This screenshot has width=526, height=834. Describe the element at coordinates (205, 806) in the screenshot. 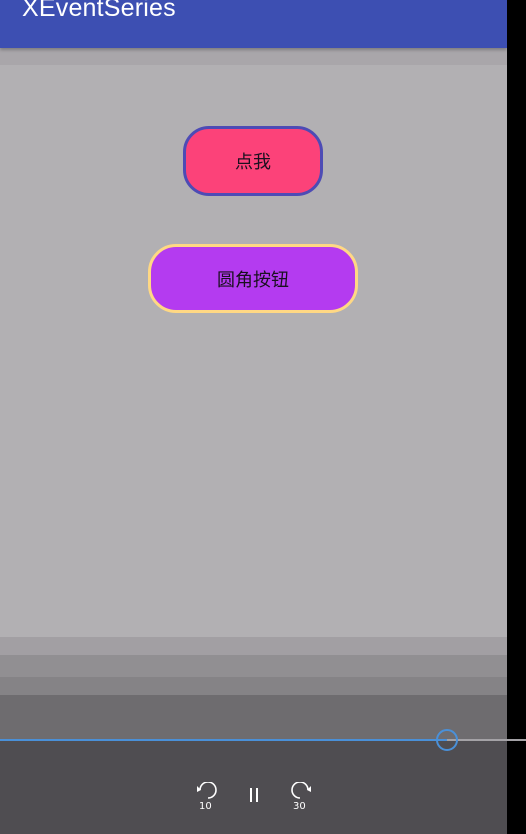

I see `skip-back-seconds: 10` at that location.